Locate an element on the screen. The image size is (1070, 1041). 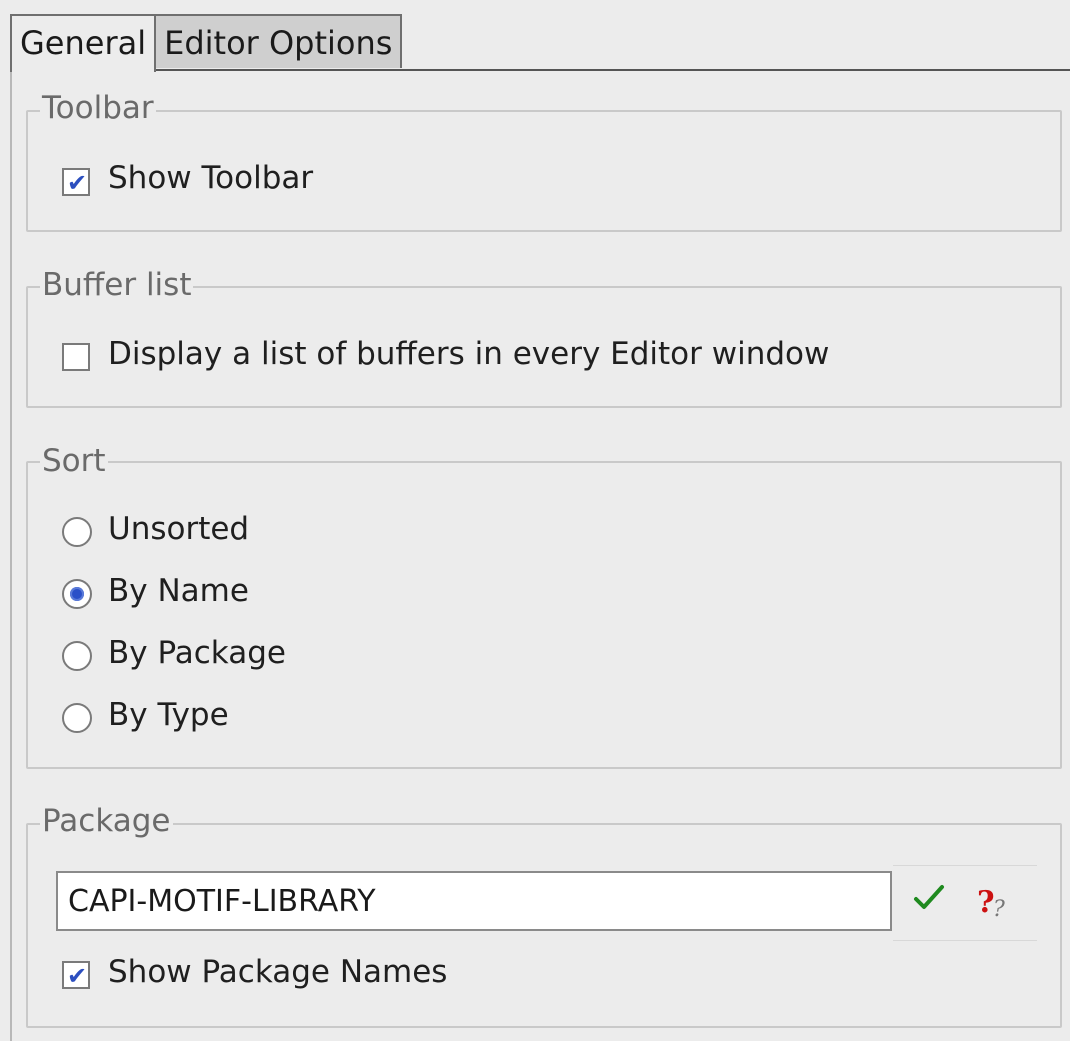
tab-editor-options: Editor Options is located at coordinates (279, 41).